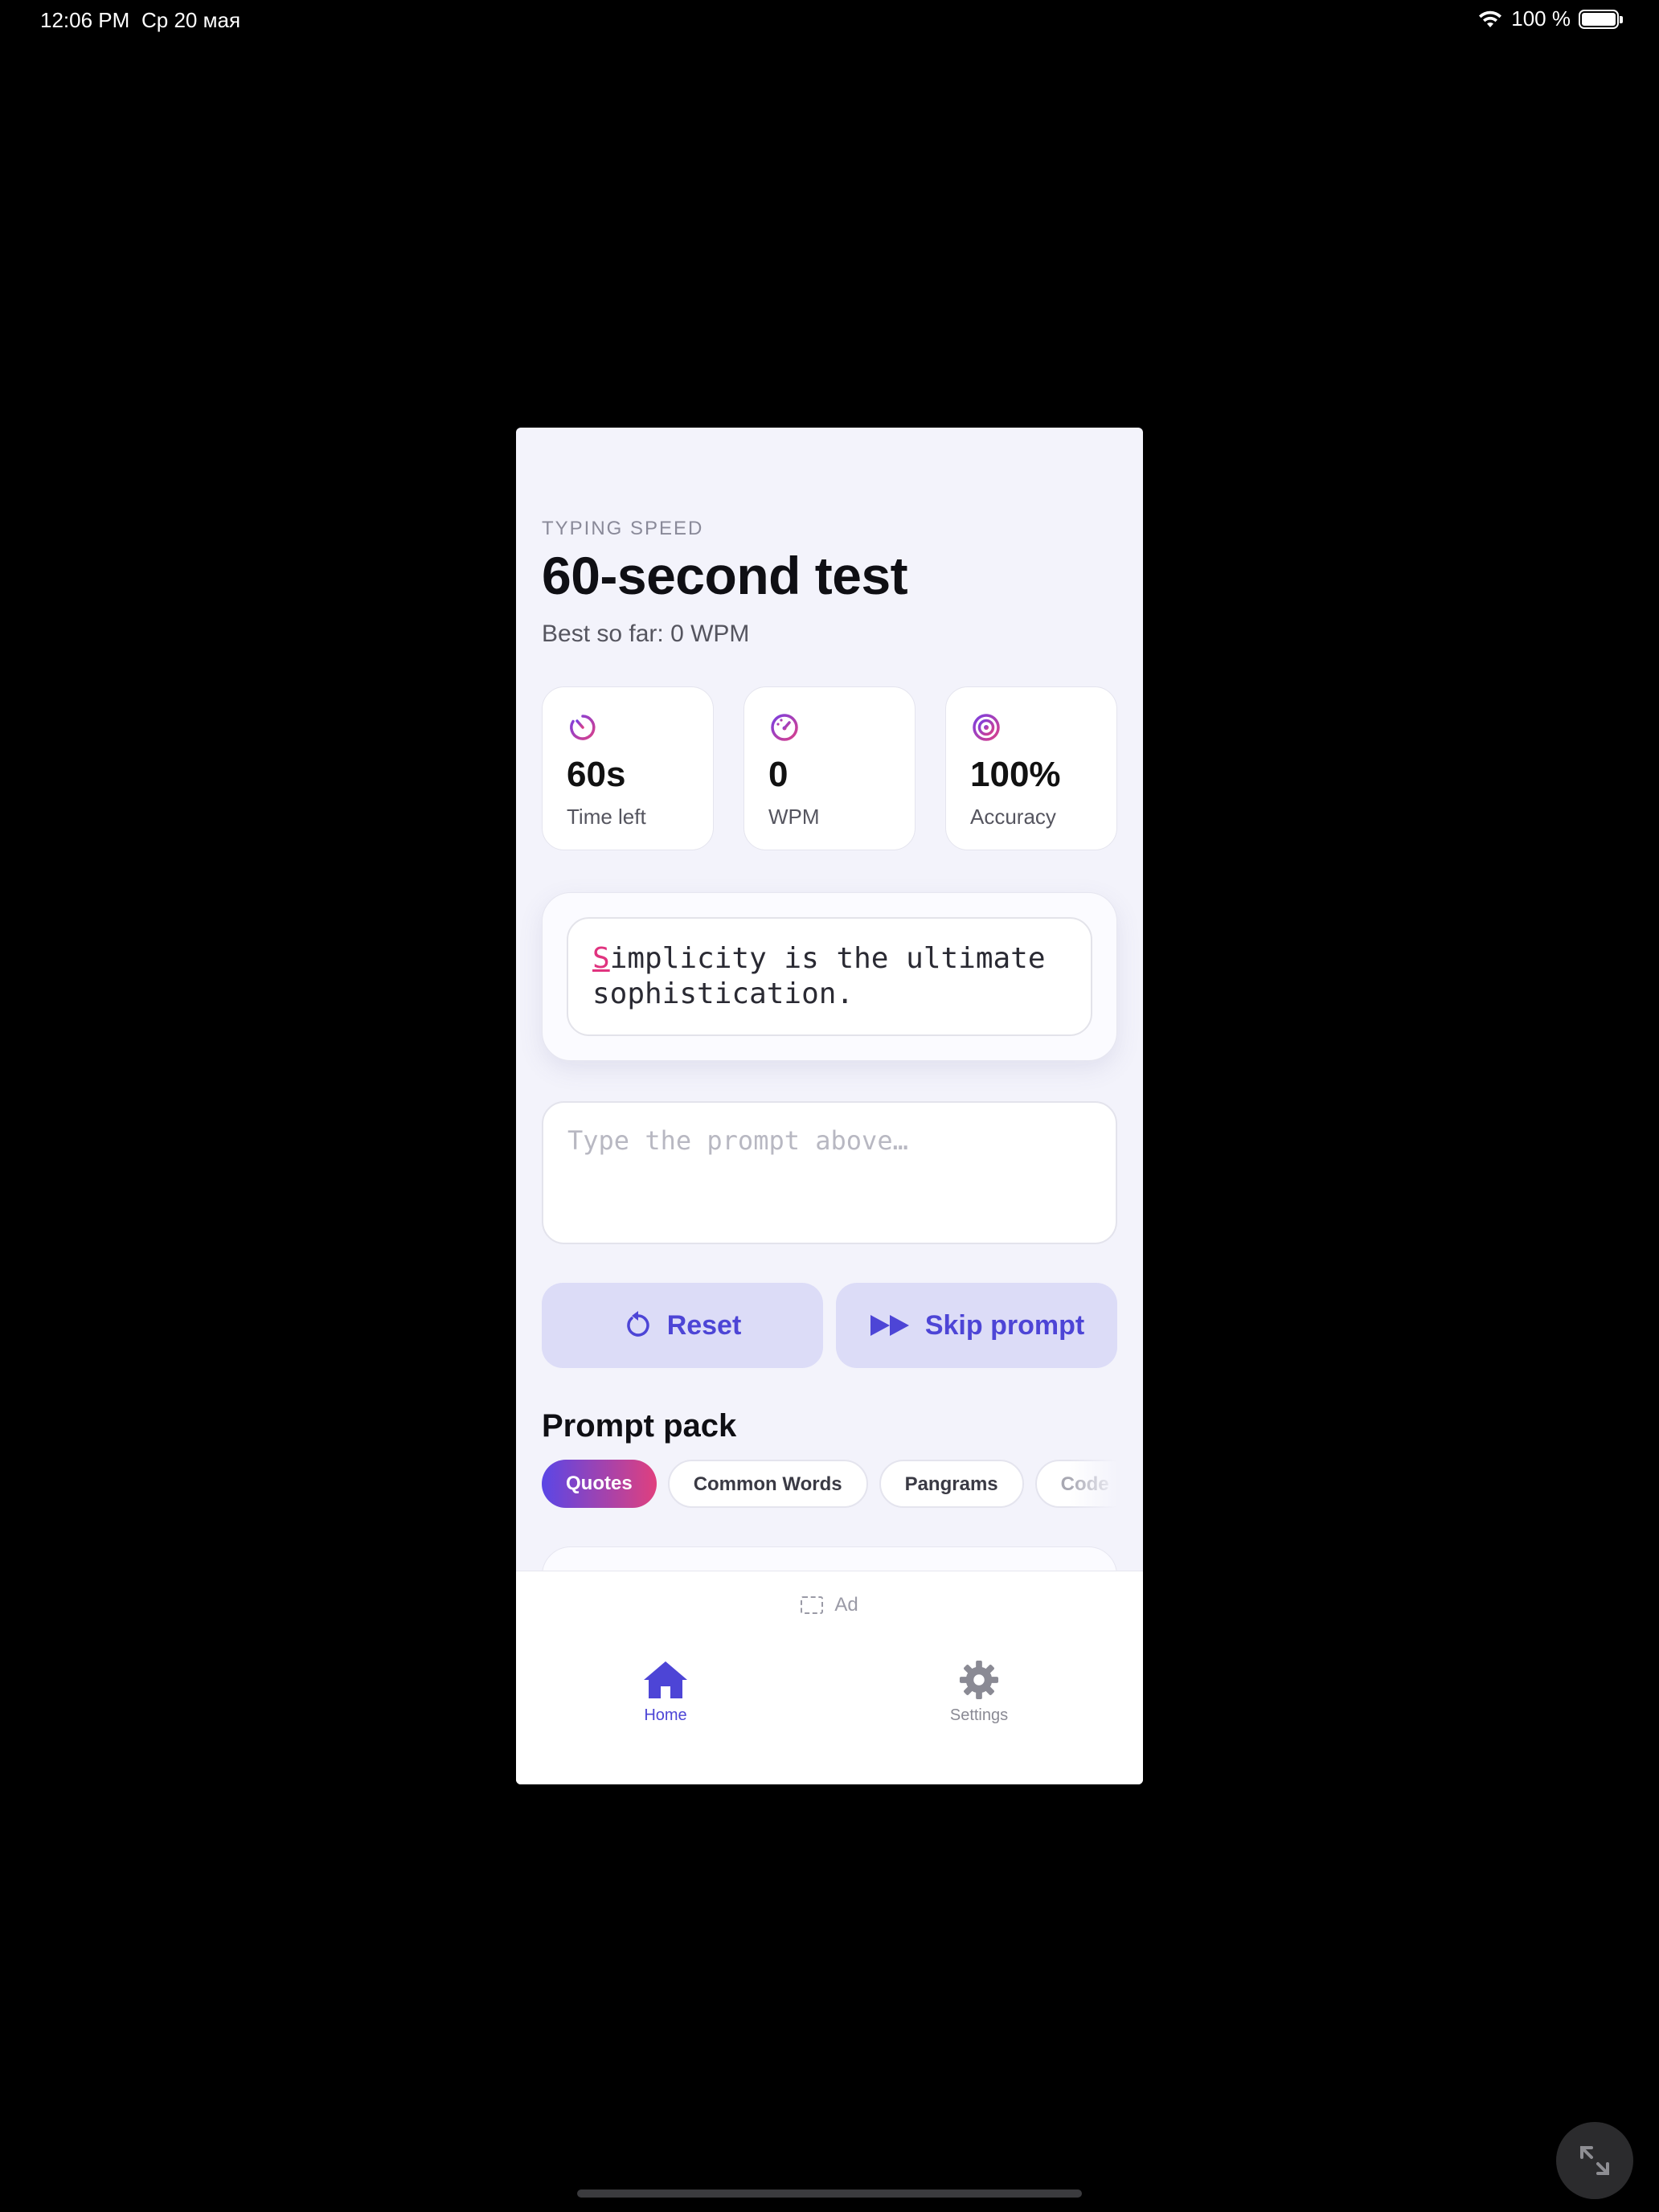  I want to click on stats-row: 60s Time left 0 WPM 100% Accuracy, so click(829, 769).